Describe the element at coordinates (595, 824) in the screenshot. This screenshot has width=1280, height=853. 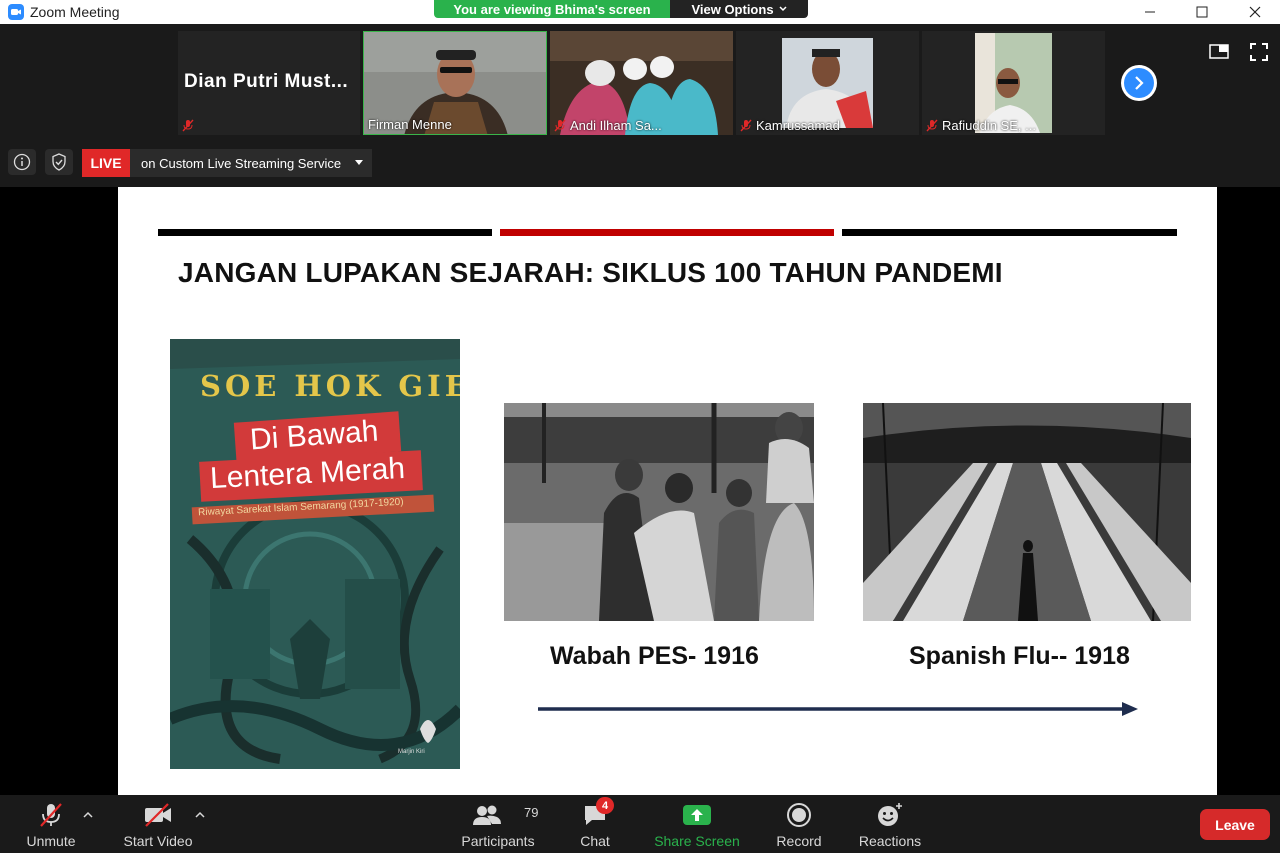
I see `chat-button: 4 Chat` at that location.